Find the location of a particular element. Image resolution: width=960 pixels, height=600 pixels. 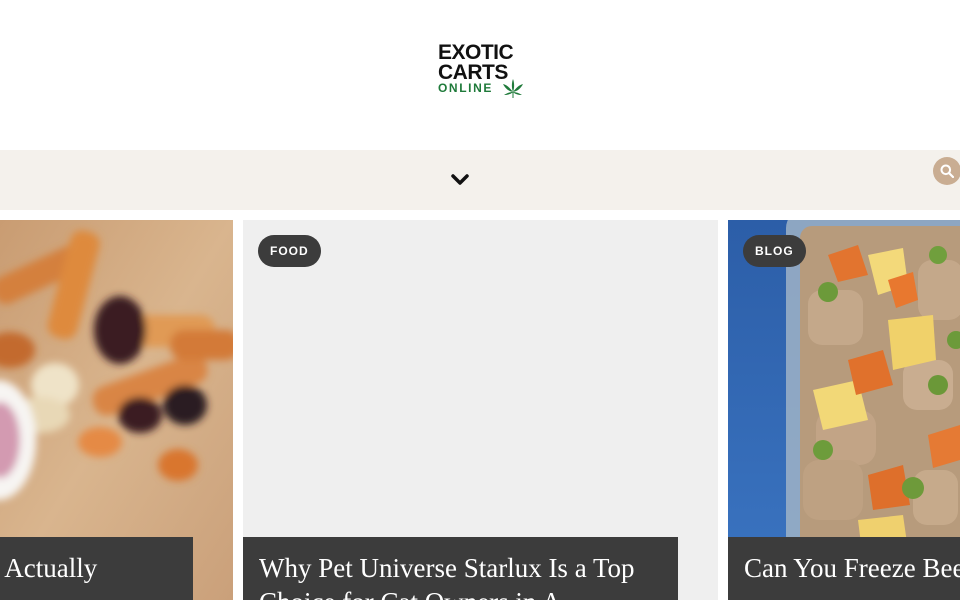

post-title: hat Actually is located at coordinates (96, 568).